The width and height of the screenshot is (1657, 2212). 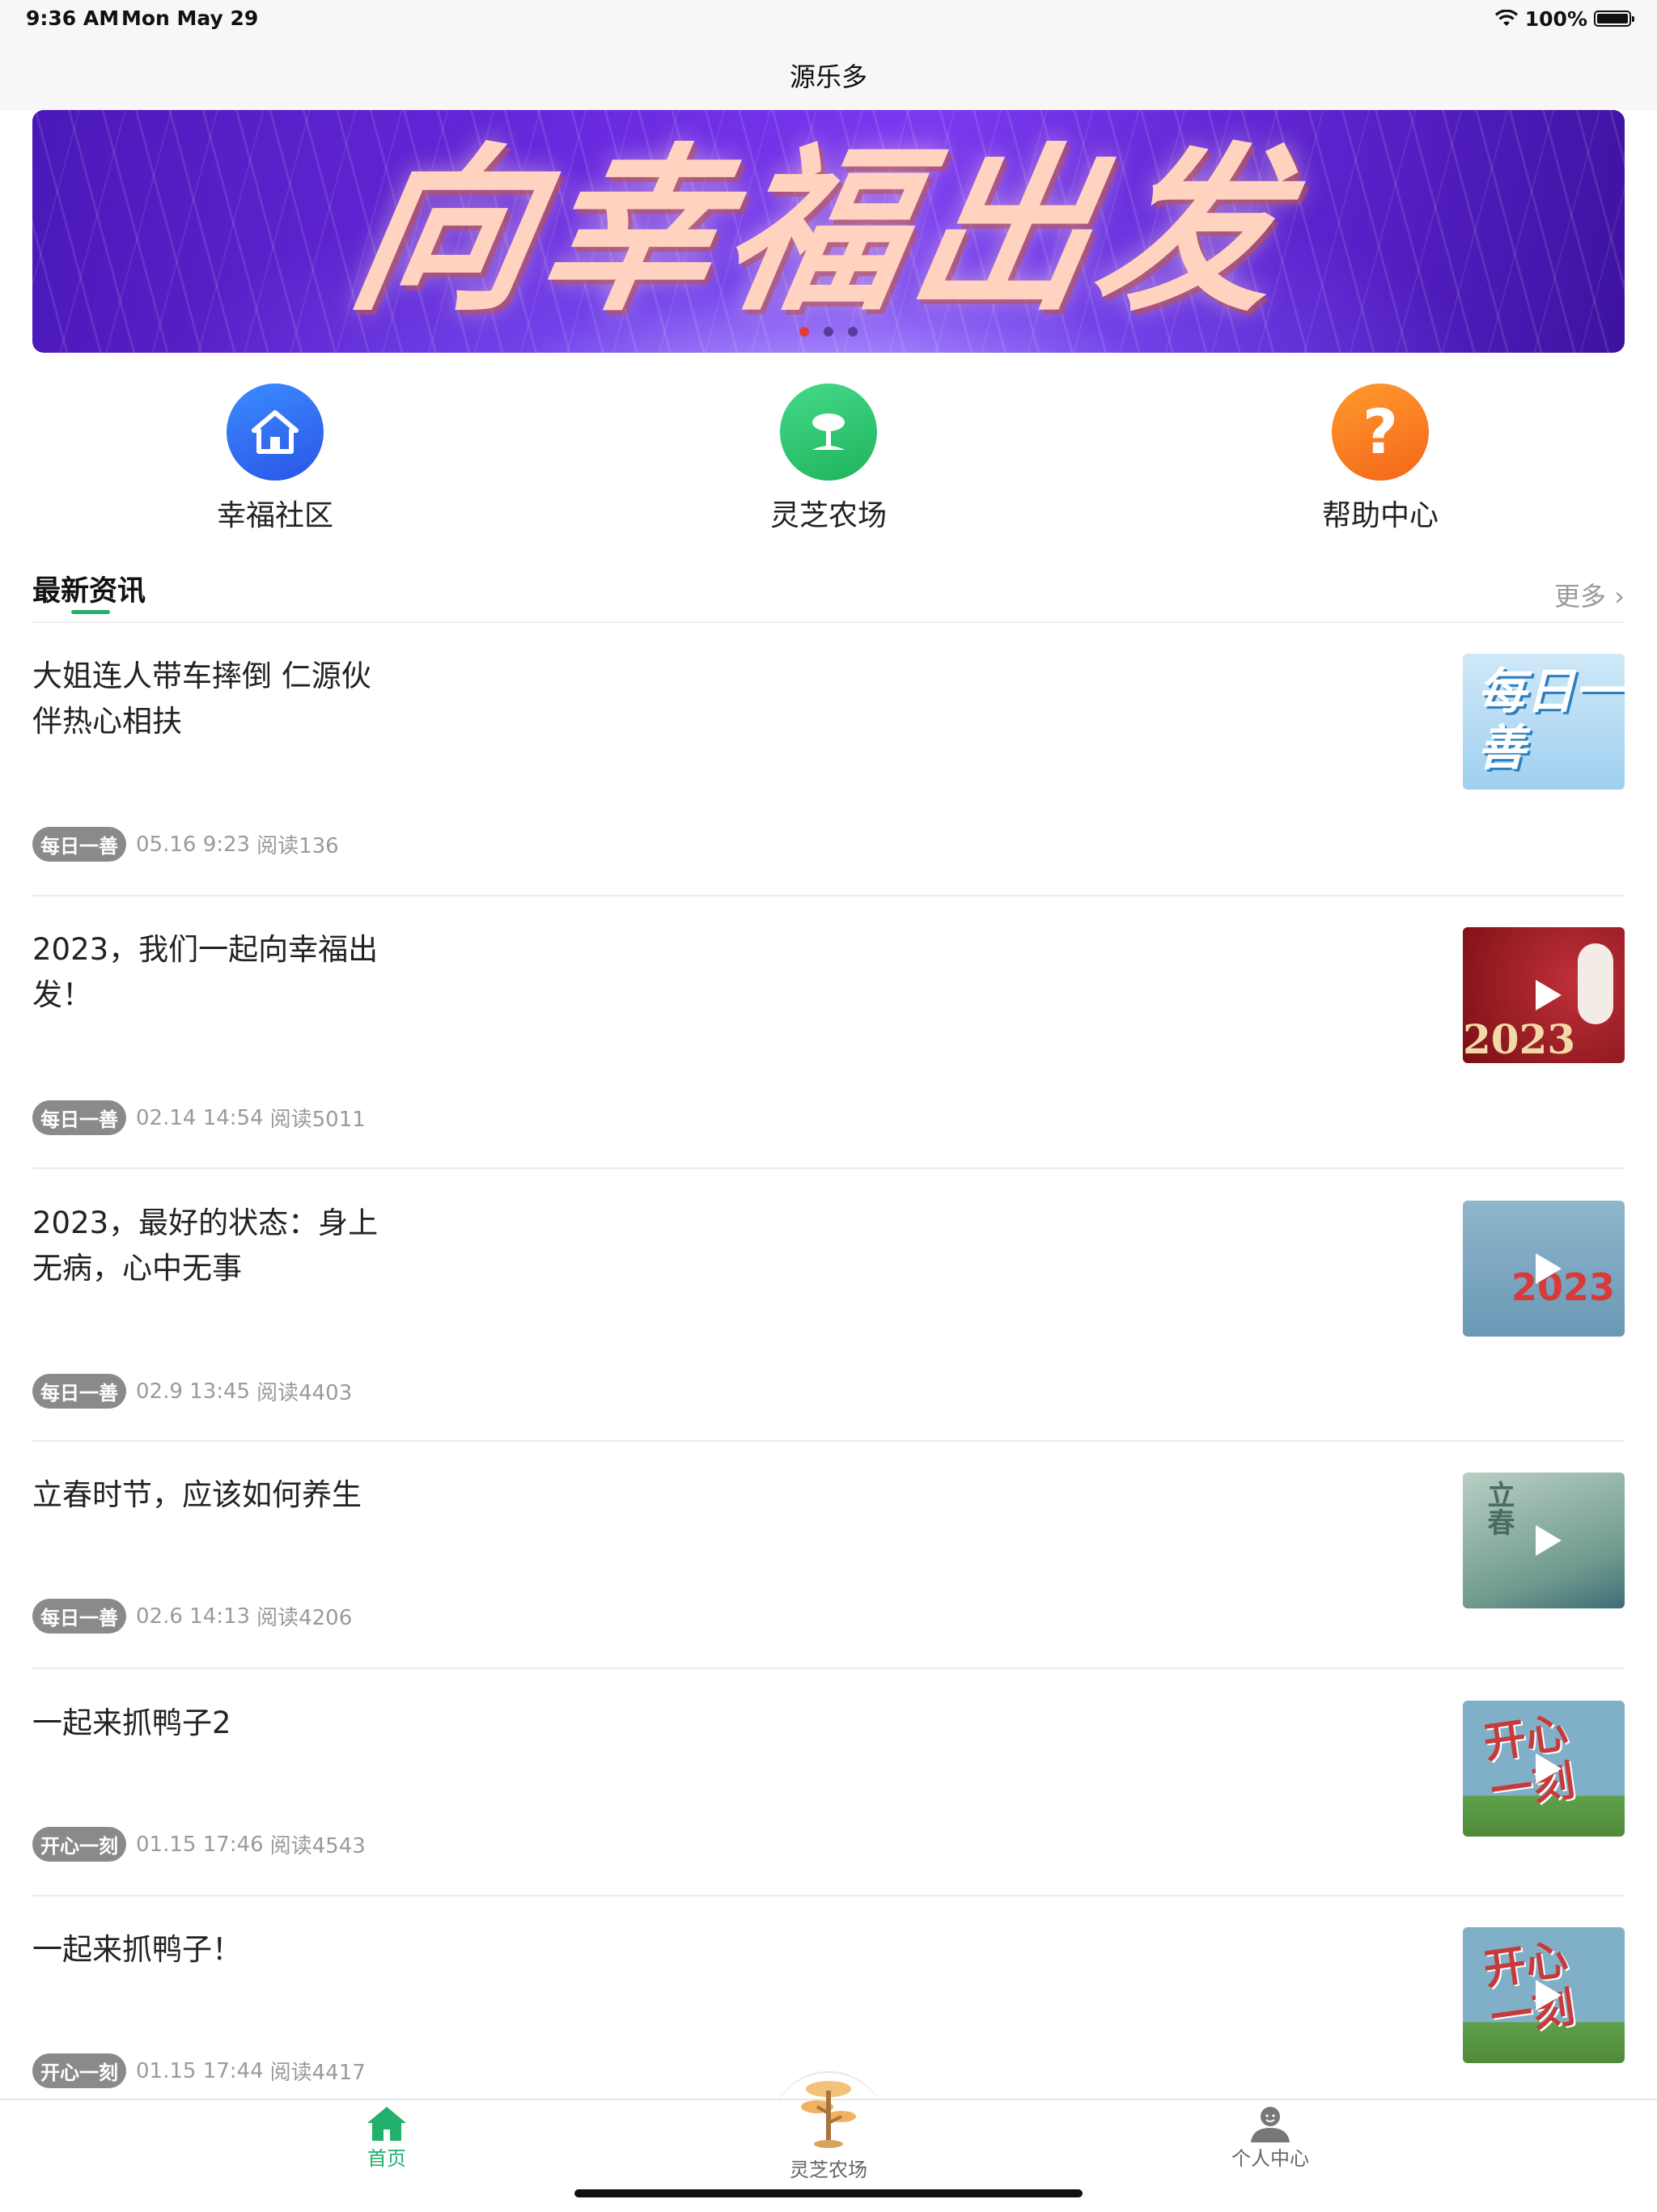 What do you see at coordinates (274, 515) in the screenshot?
I see `quick-menu-label: 幸福社区` at bounding box center [274, 515].